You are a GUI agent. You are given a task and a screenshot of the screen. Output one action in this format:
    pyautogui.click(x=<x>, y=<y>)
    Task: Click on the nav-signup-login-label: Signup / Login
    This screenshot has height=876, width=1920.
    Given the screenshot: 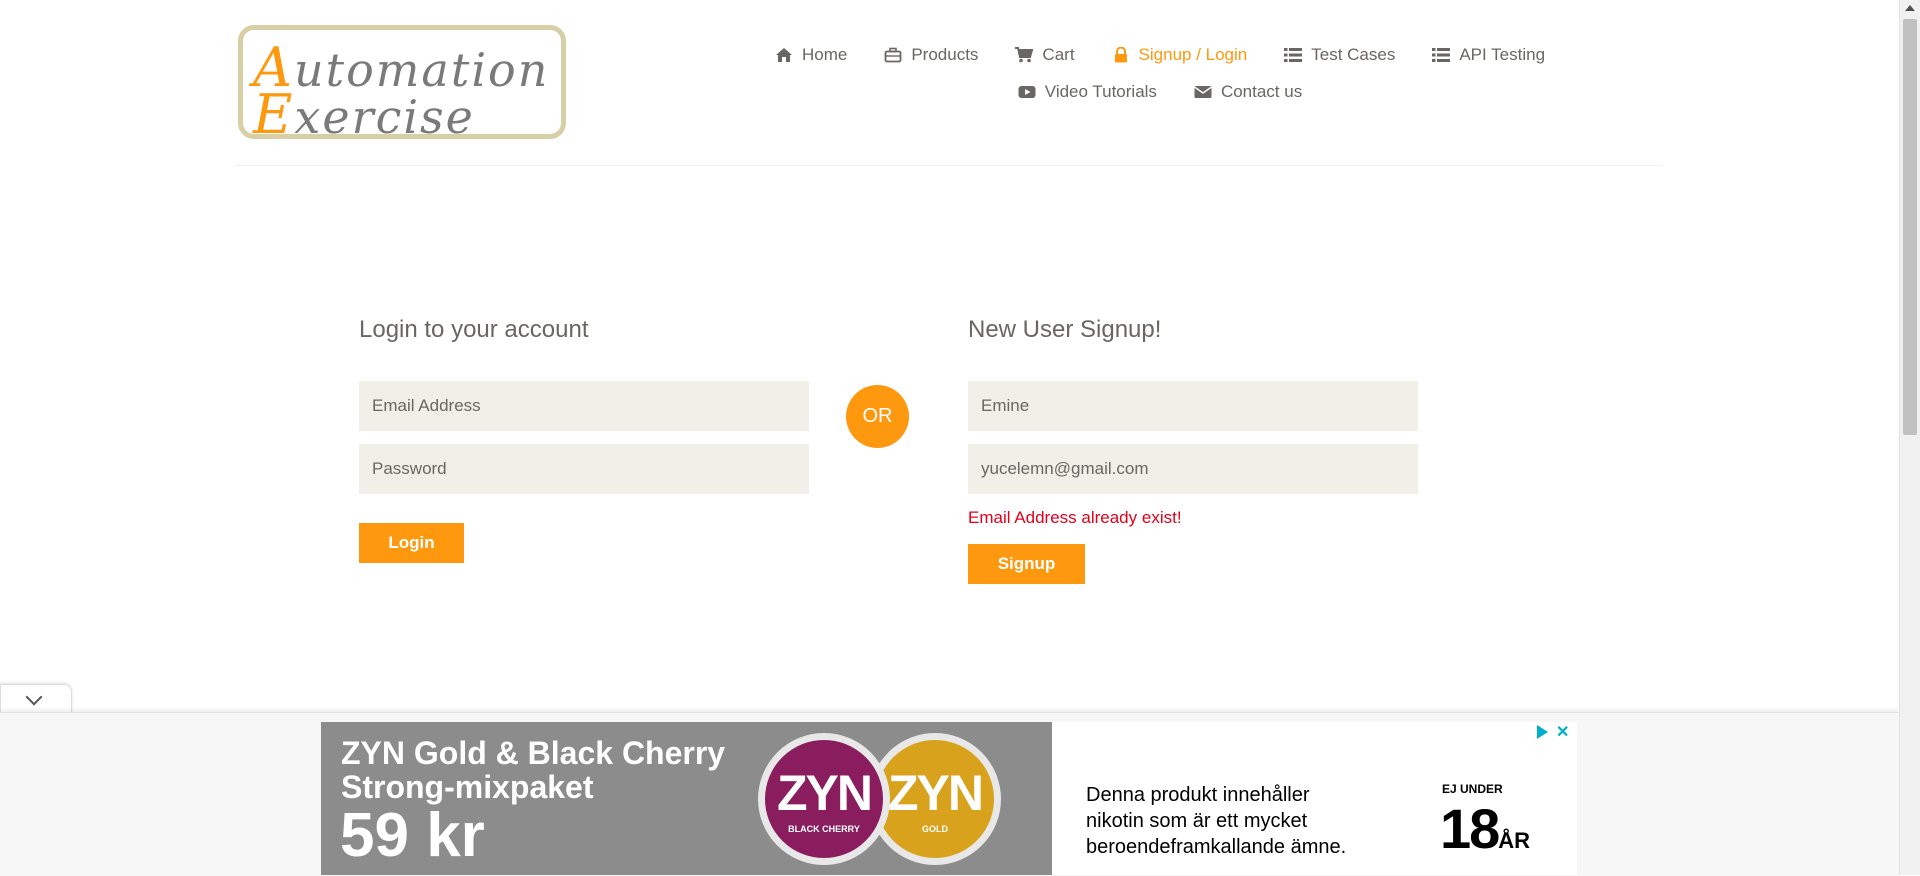 What is the action you would take?
    pyautogui.click(x=1193, y=54)
    